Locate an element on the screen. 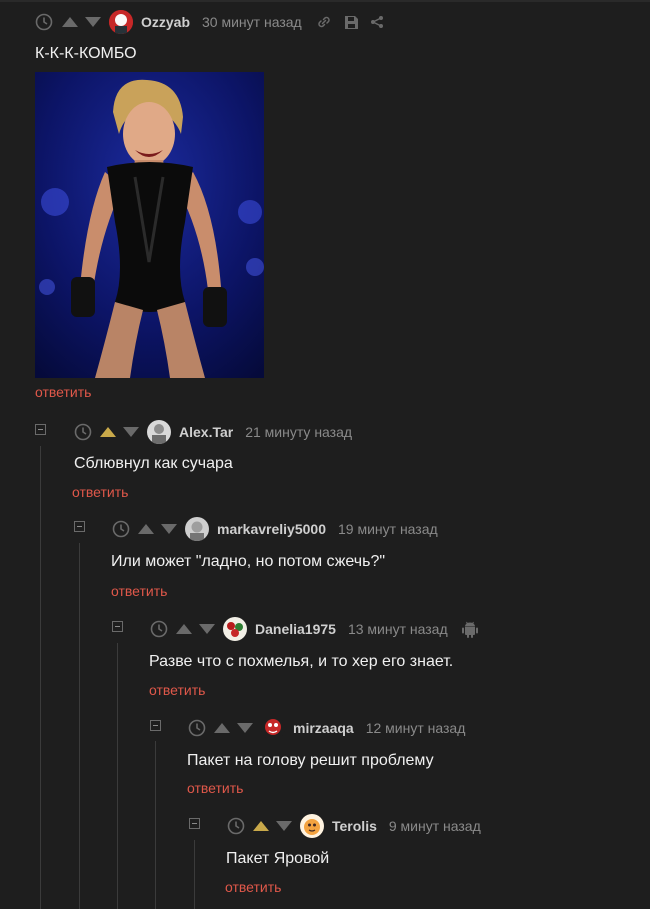 This screenshot has height=909, width=650. comment-time: 12 минут назад is located at coordinates (416, 728).